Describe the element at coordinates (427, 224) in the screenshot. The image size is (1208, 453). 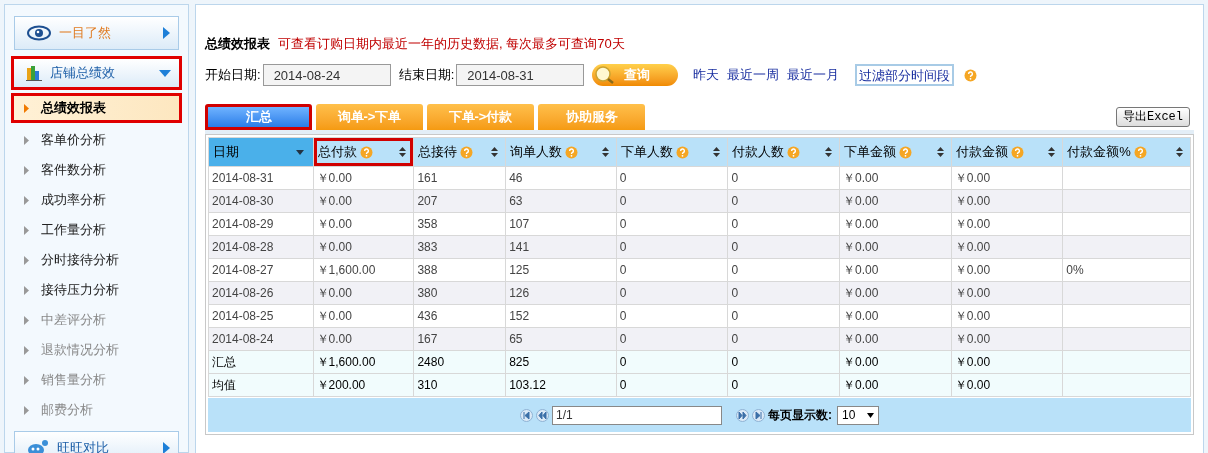
I see `table-cell: 358` at that location.